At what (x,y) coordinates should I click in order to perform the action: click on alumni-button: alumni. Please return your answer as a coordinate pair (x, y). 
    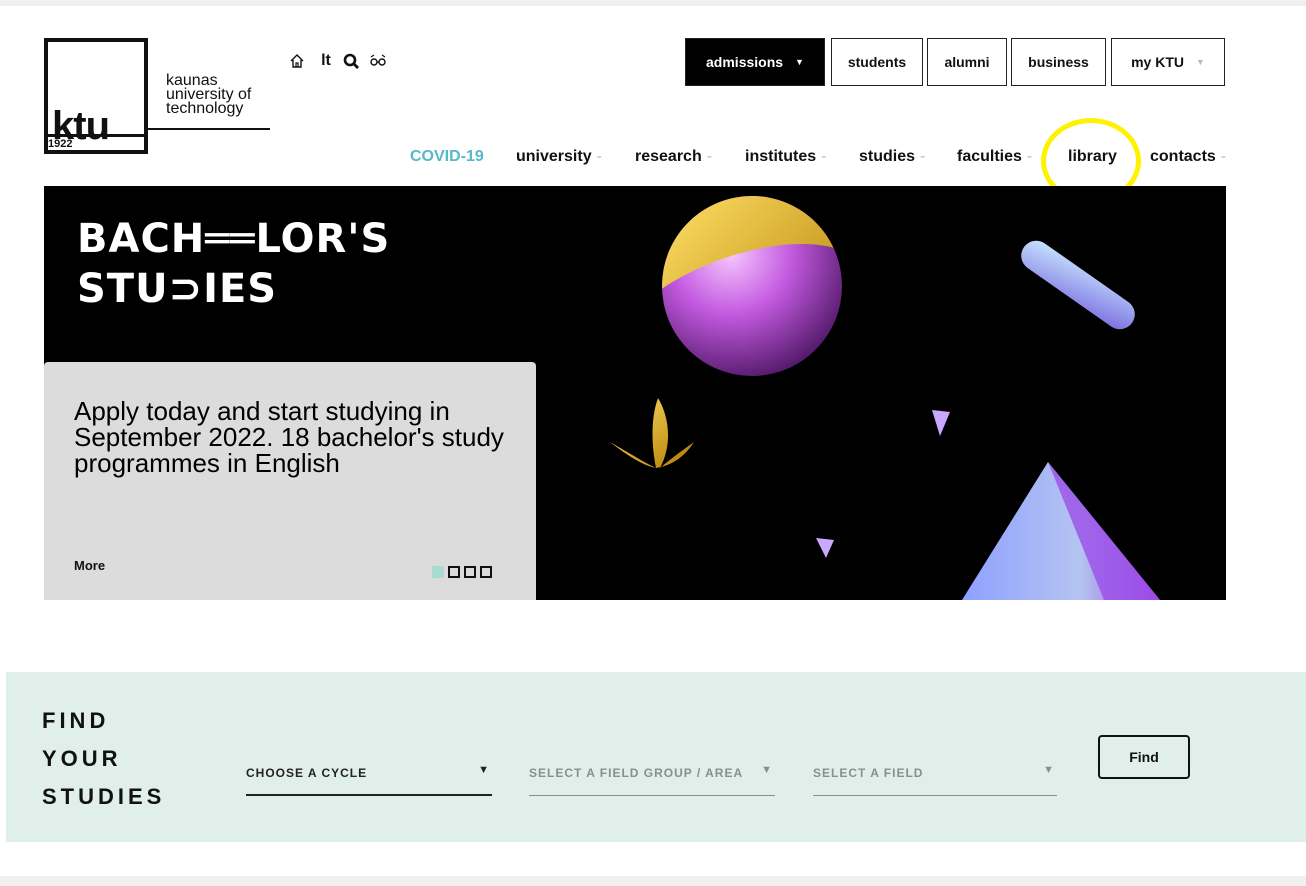
    Looking at the image, I should click on (967, 62).